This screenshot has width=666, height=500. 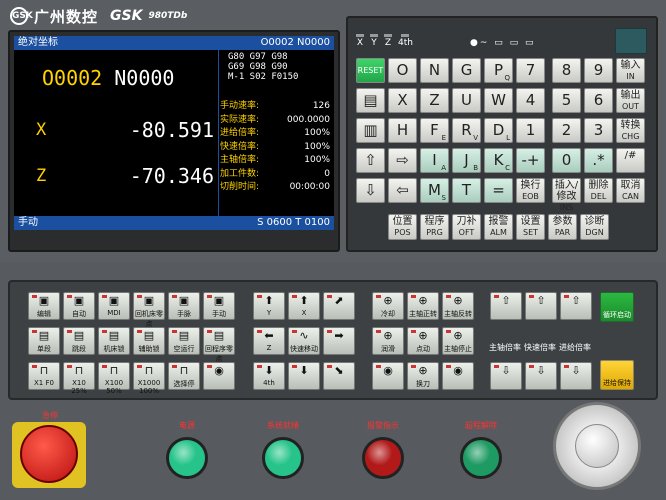 I want to click on axis-button-1: ⬆ X, so click(x=304, y=306).